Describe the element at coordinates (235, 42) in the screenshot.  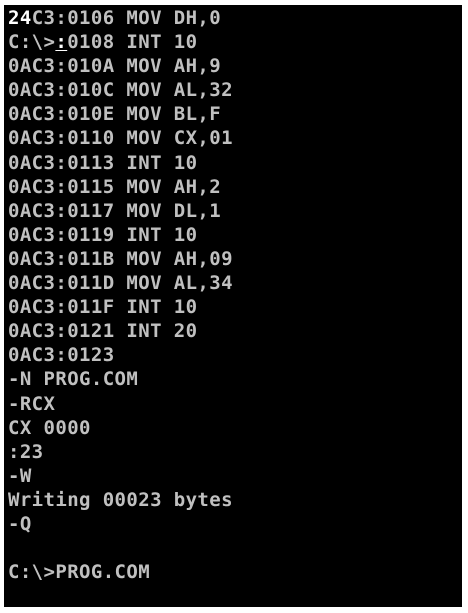
I see `console-line-2: C:\>:0108 INT 10` at that location.